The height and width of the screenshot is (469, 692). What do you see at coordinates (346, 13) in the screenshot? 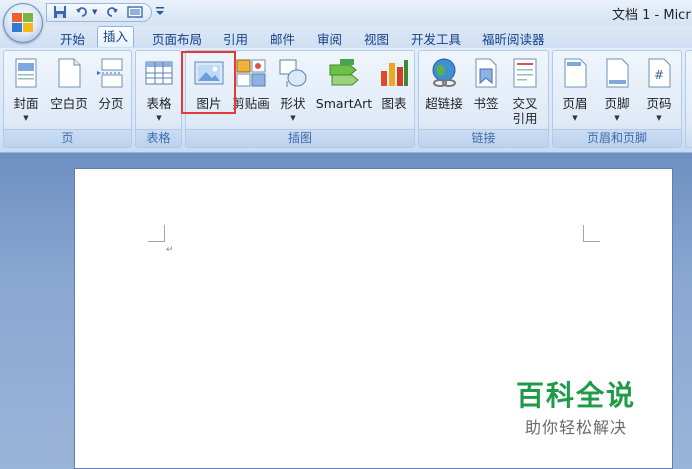
I see `title-bar: ▼ 文档 1 - Micr` at bounding box center [346, 13].